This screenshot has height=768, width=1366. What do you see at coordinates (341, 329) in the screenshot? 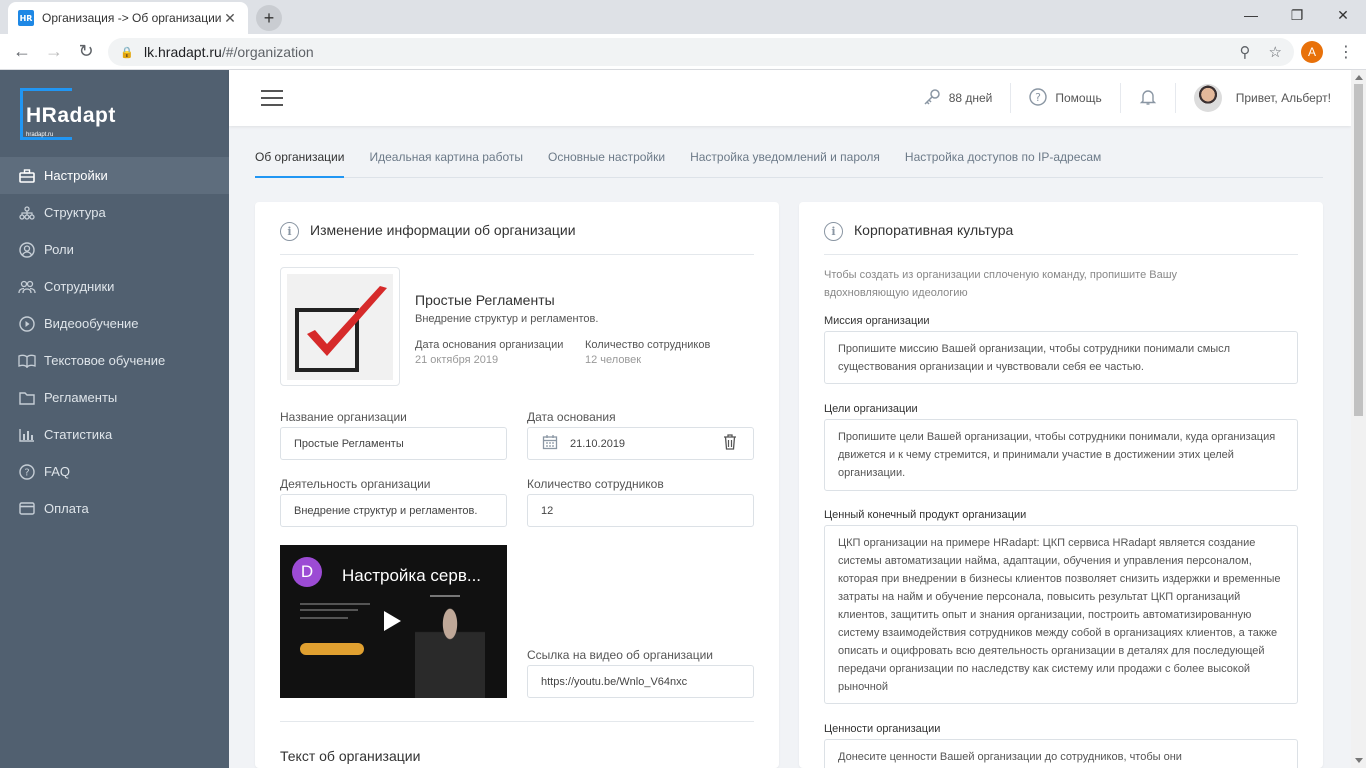
I see `checkmark-logo-icon` at bounding box center [341, 329].